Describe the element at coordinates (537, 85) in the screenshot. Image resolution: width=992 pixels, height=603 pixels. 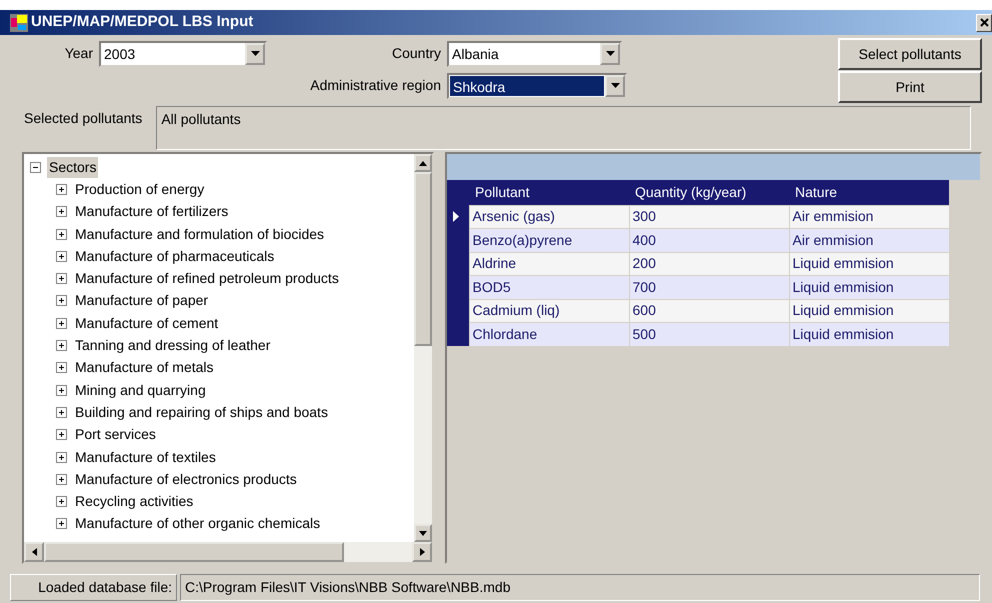
I see `region-dropdown: Shkodra` at that location.